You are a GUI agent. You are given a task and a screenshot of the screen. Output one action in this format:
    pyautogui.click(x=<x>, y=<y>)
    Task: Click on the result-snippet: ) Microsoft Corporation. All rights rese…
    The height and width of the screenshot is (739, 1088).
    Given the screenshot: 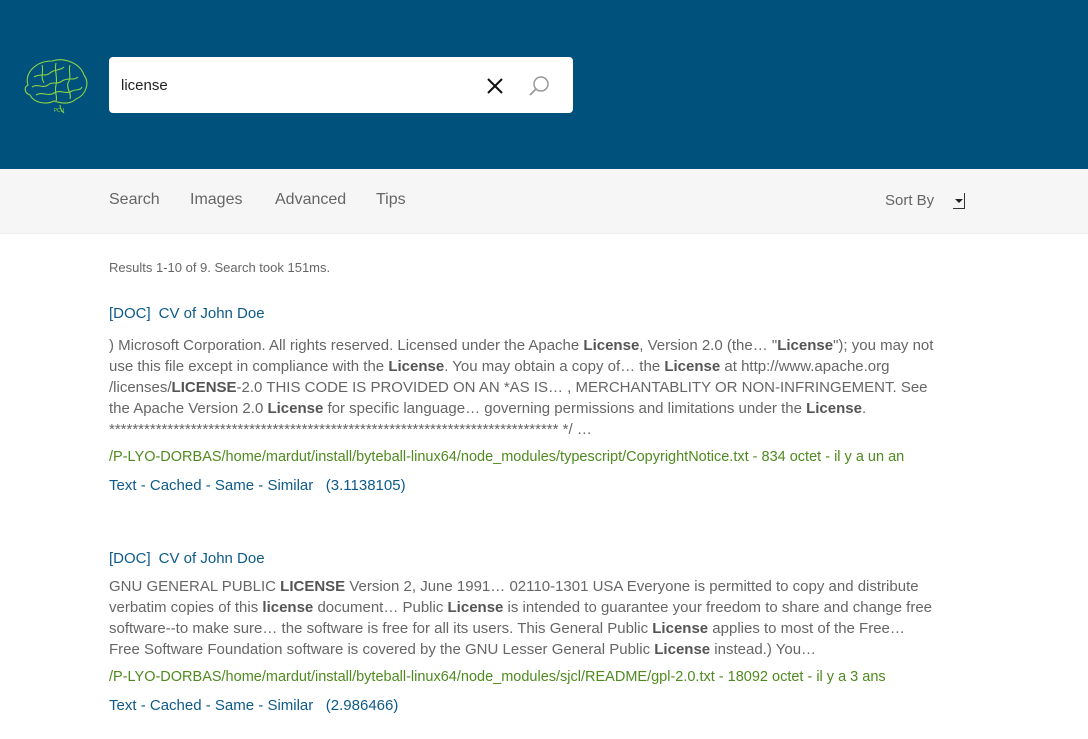 What is the action you would take?
    pyautogui.click(x=521, y=387)
    